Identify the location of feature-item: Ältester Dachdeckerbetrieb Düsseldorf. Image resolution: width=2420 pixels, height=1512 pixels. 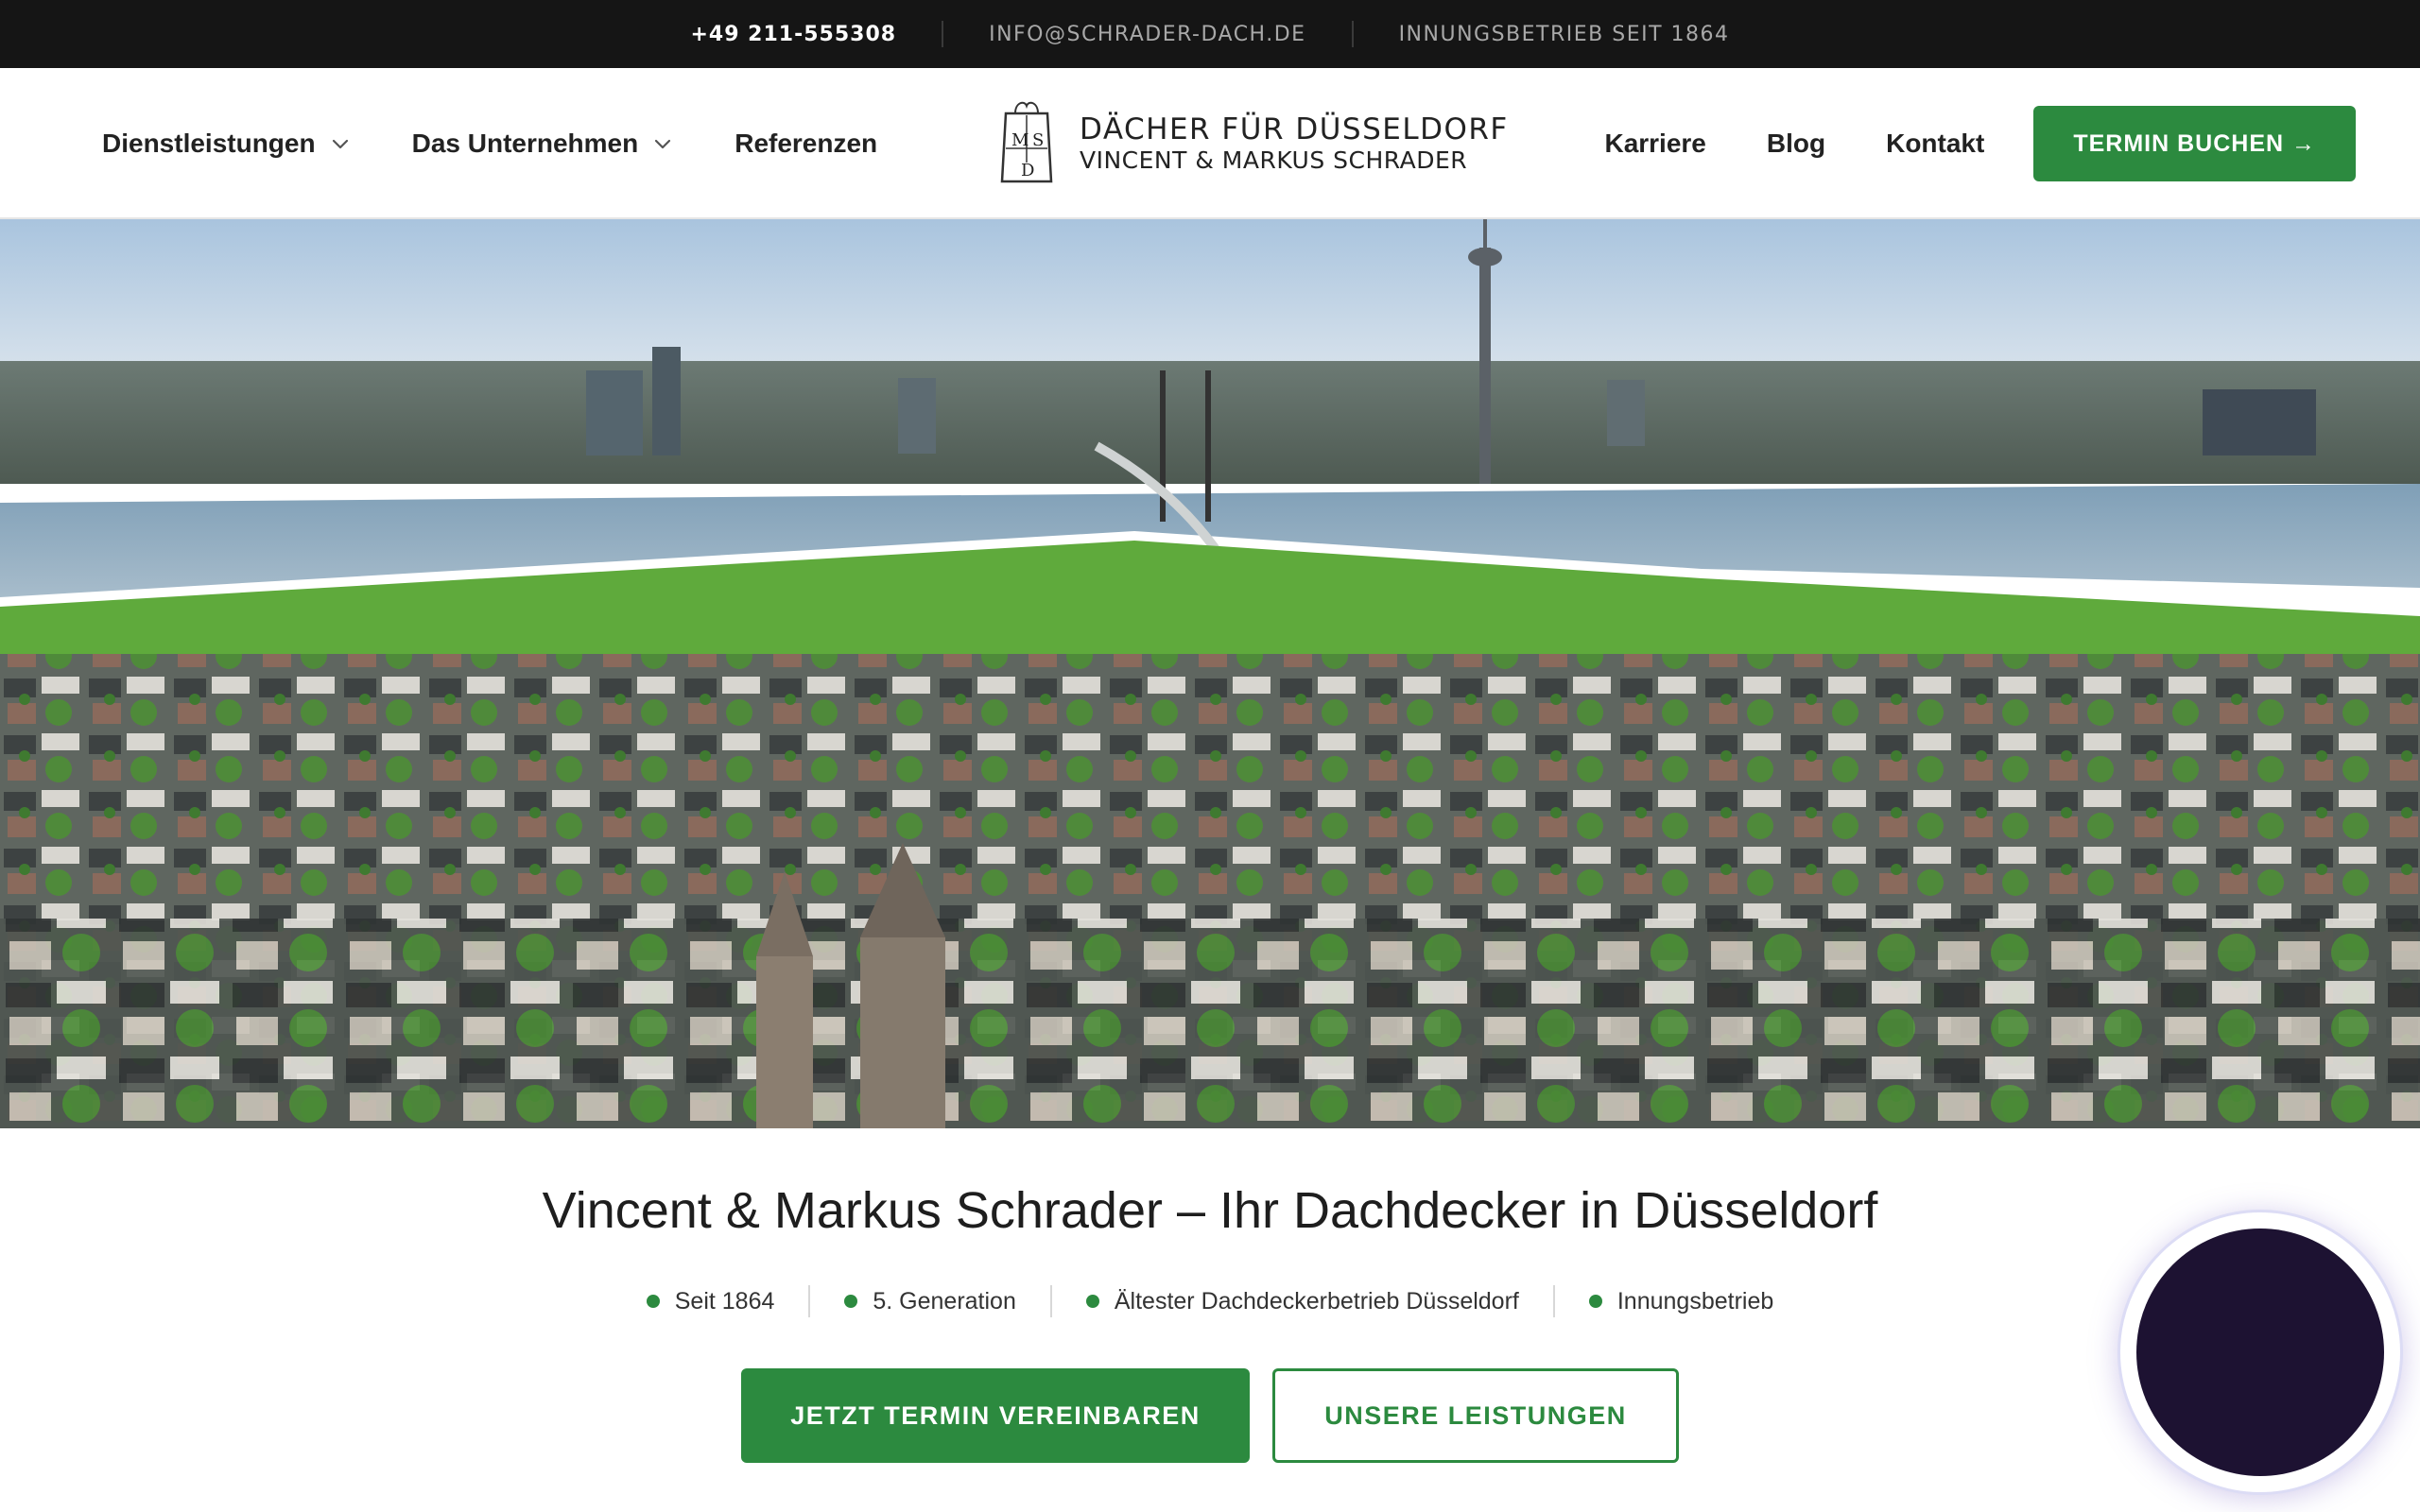
(1302, 1301).